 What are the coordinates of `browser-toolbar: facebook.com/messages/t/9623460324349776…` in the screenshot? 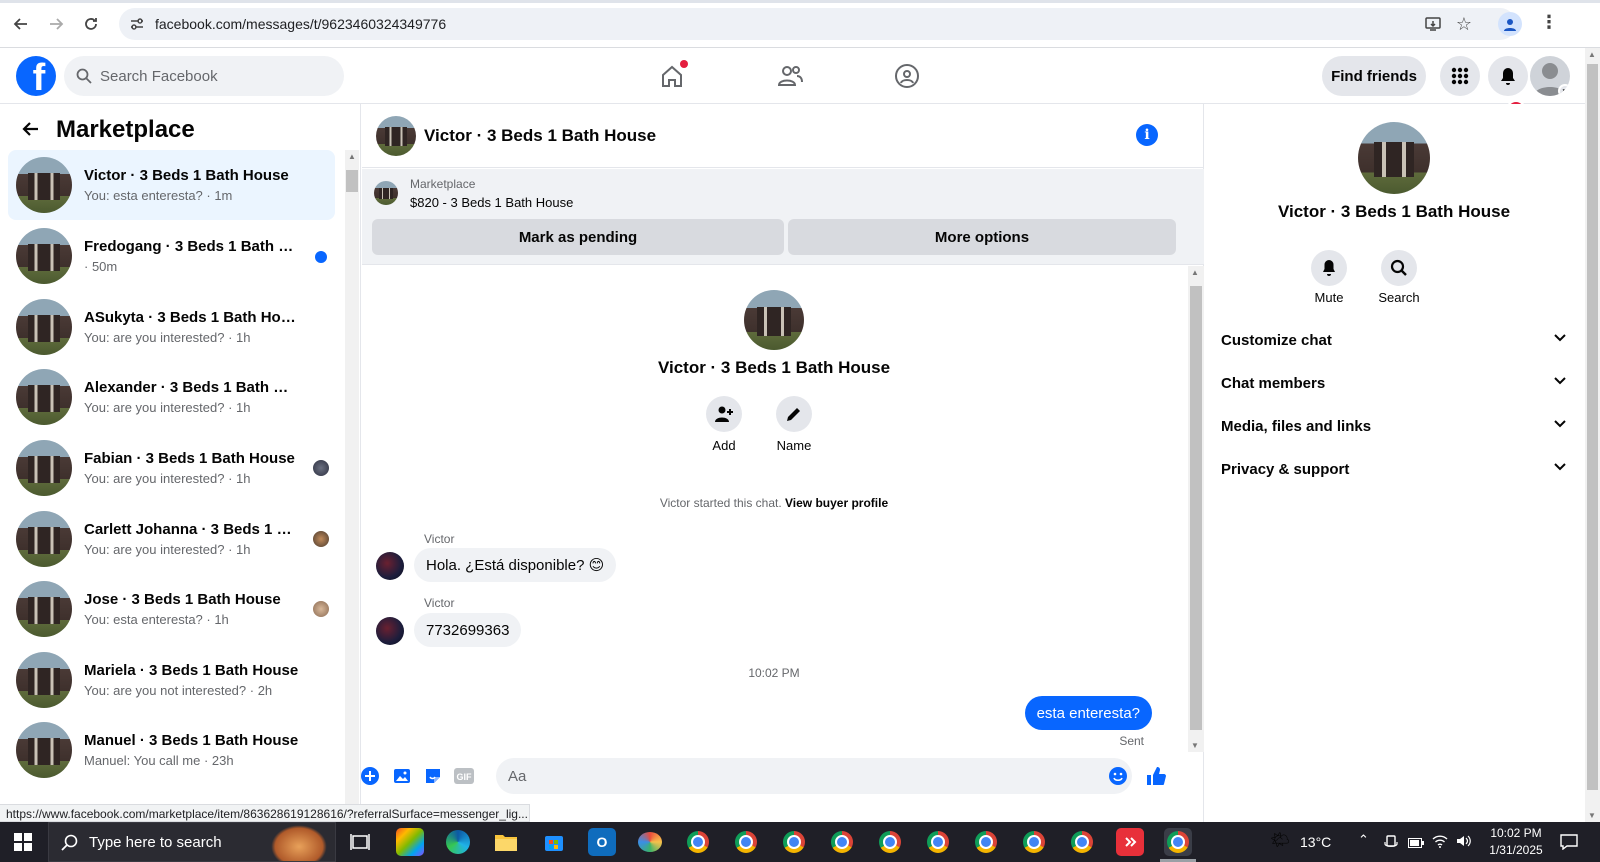 It's located at (800, 24).